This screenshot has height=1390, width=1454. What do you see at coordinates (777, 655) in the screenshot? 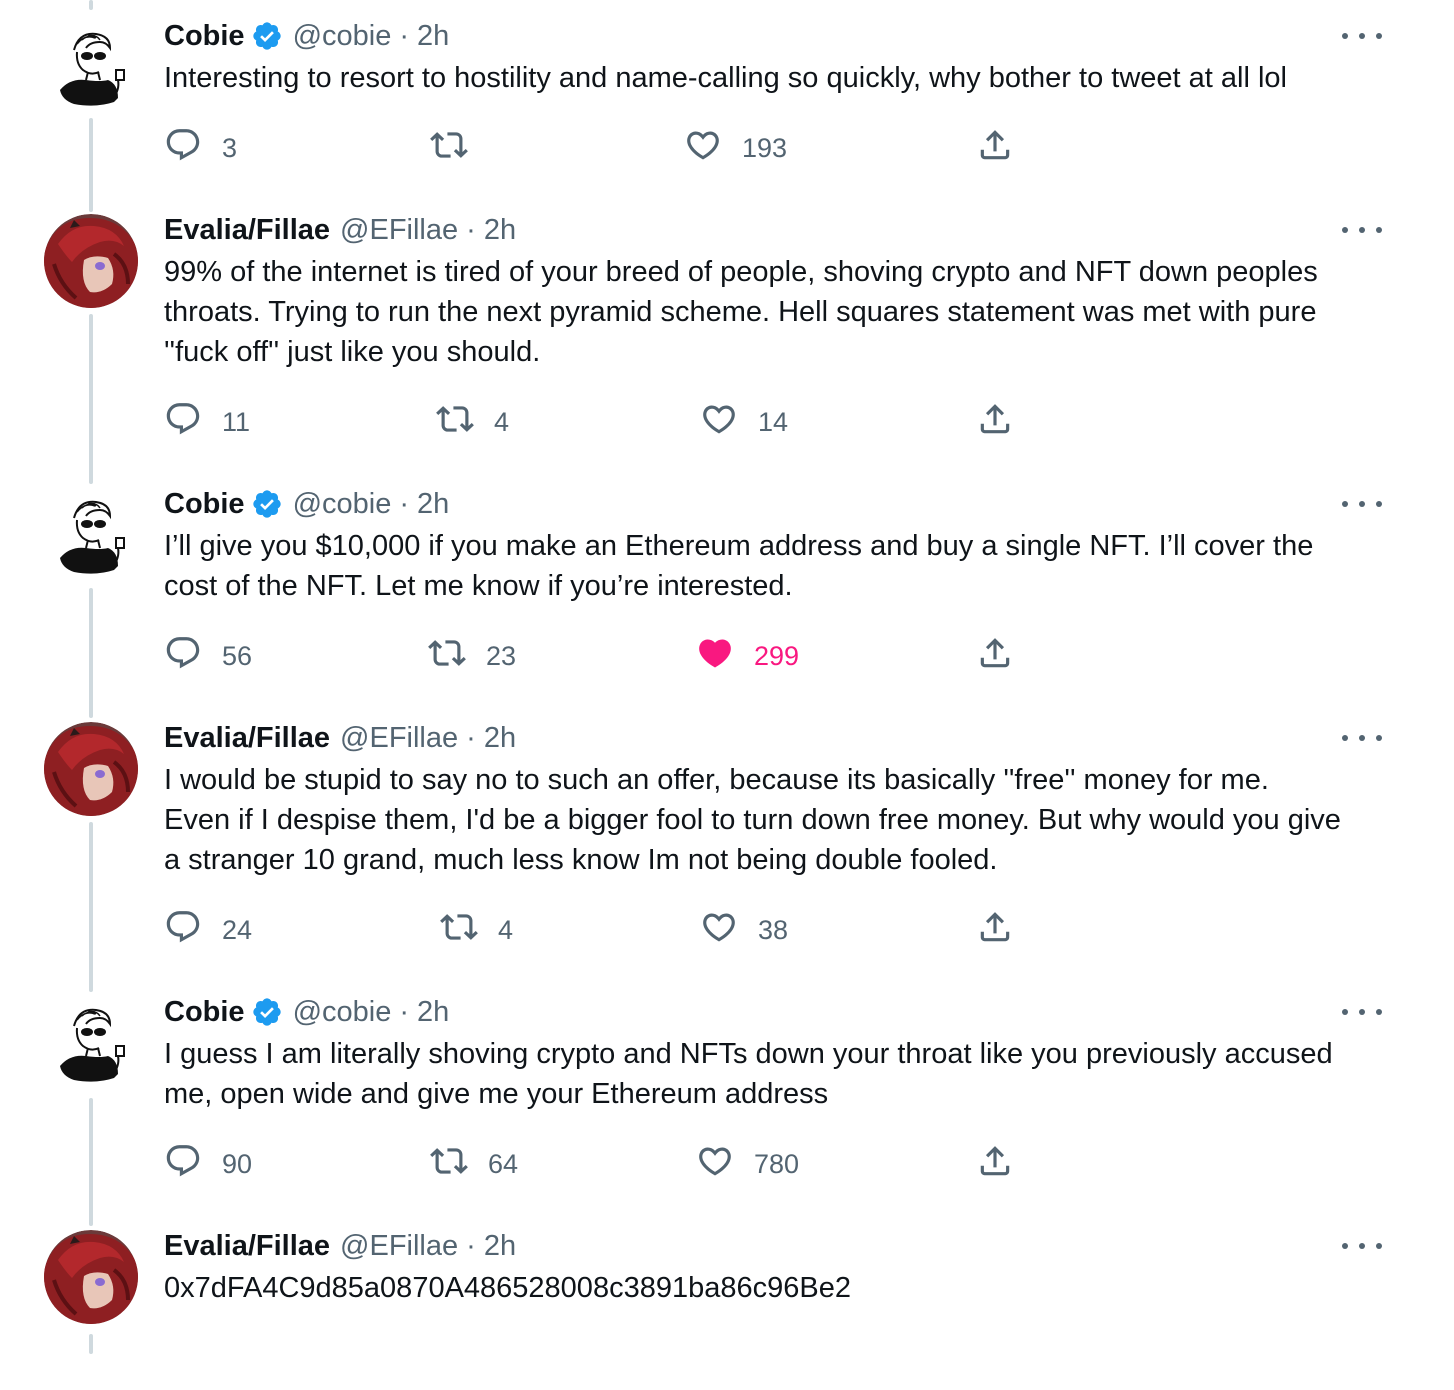
I see `like-count: 299` at bounding box center [777, 655].